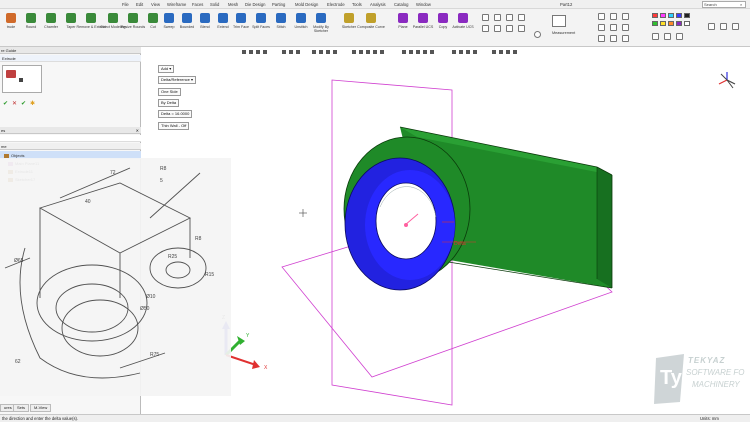 This screenshot has height=422, width=750. What do you see at coordinates (679, 23) in the screenshot?
I see `color-purple-icon` at bounding box center [679, 23].